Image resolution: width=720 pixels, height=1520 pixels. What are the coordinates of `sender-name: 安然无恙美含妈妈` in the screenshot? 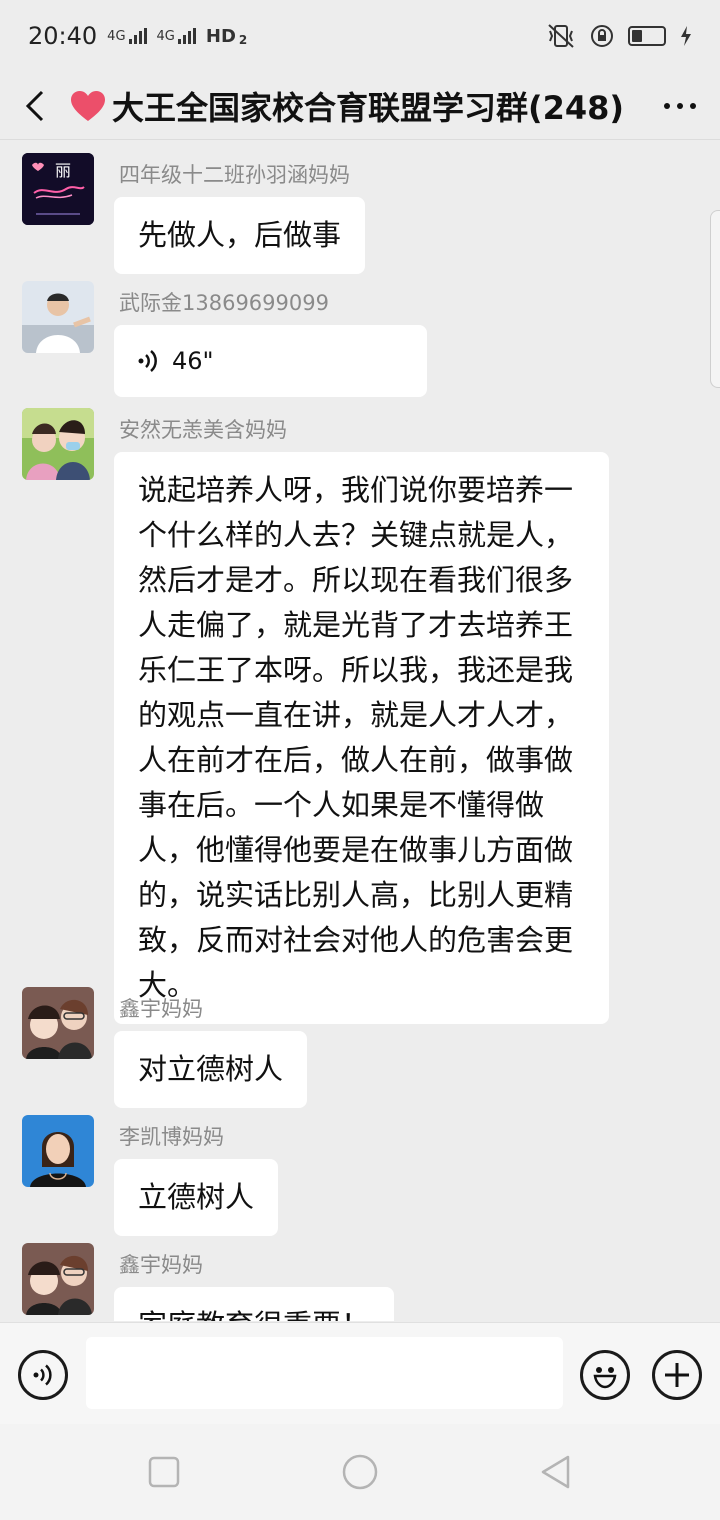 It's located at (203, 430).